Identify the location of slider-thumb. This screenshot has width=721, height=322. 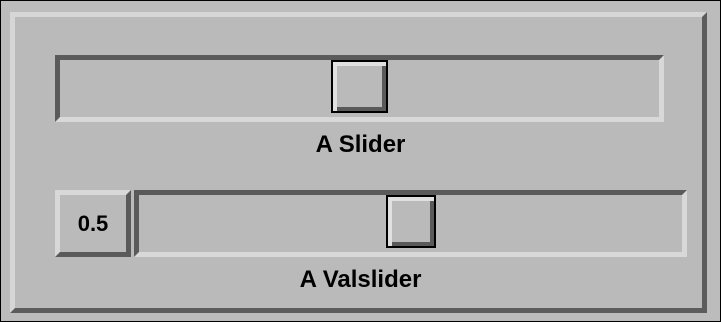
(359, 86).